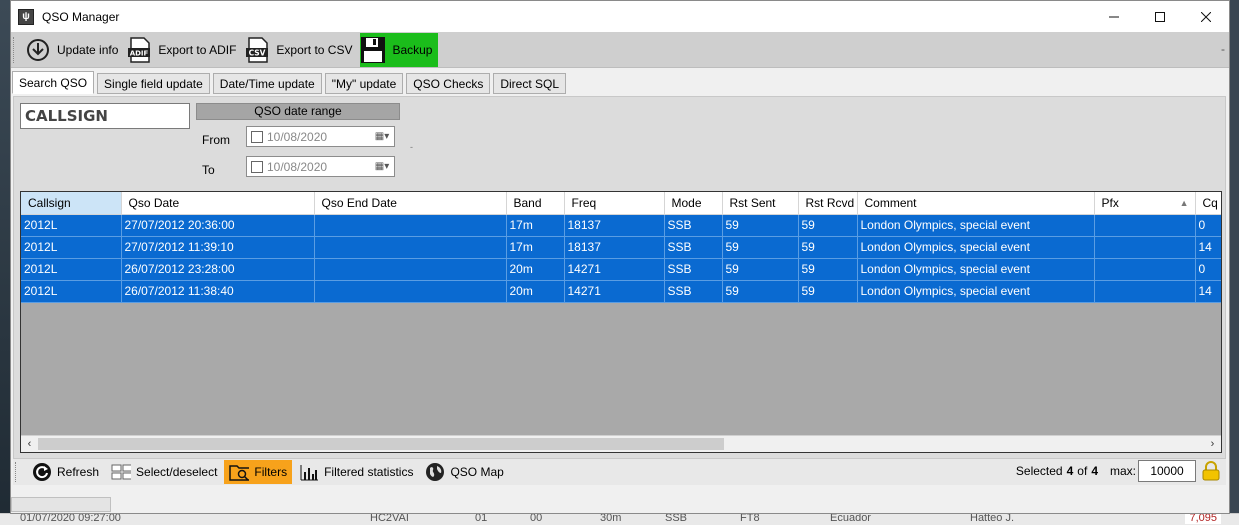  I want to click on backup-button: Backup, so click(399, 49).